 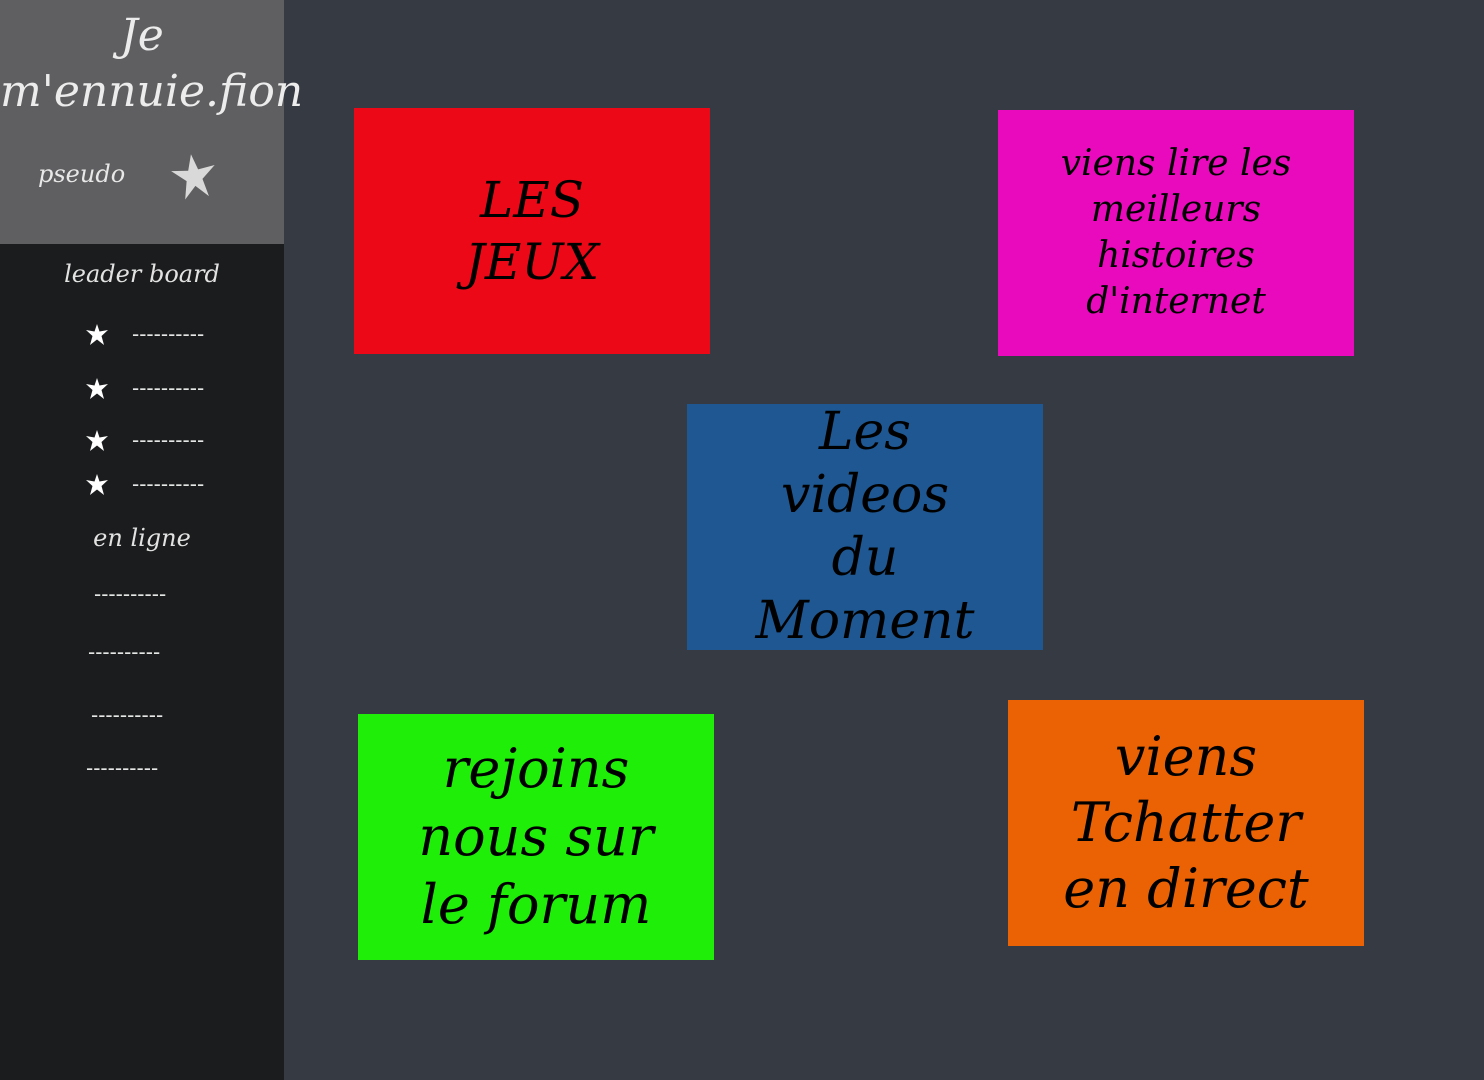 What do you see at coordinates (865, 463) in the screenshot?
I see `videos-tile-line: Les videos` at bounding box center [865, 463].